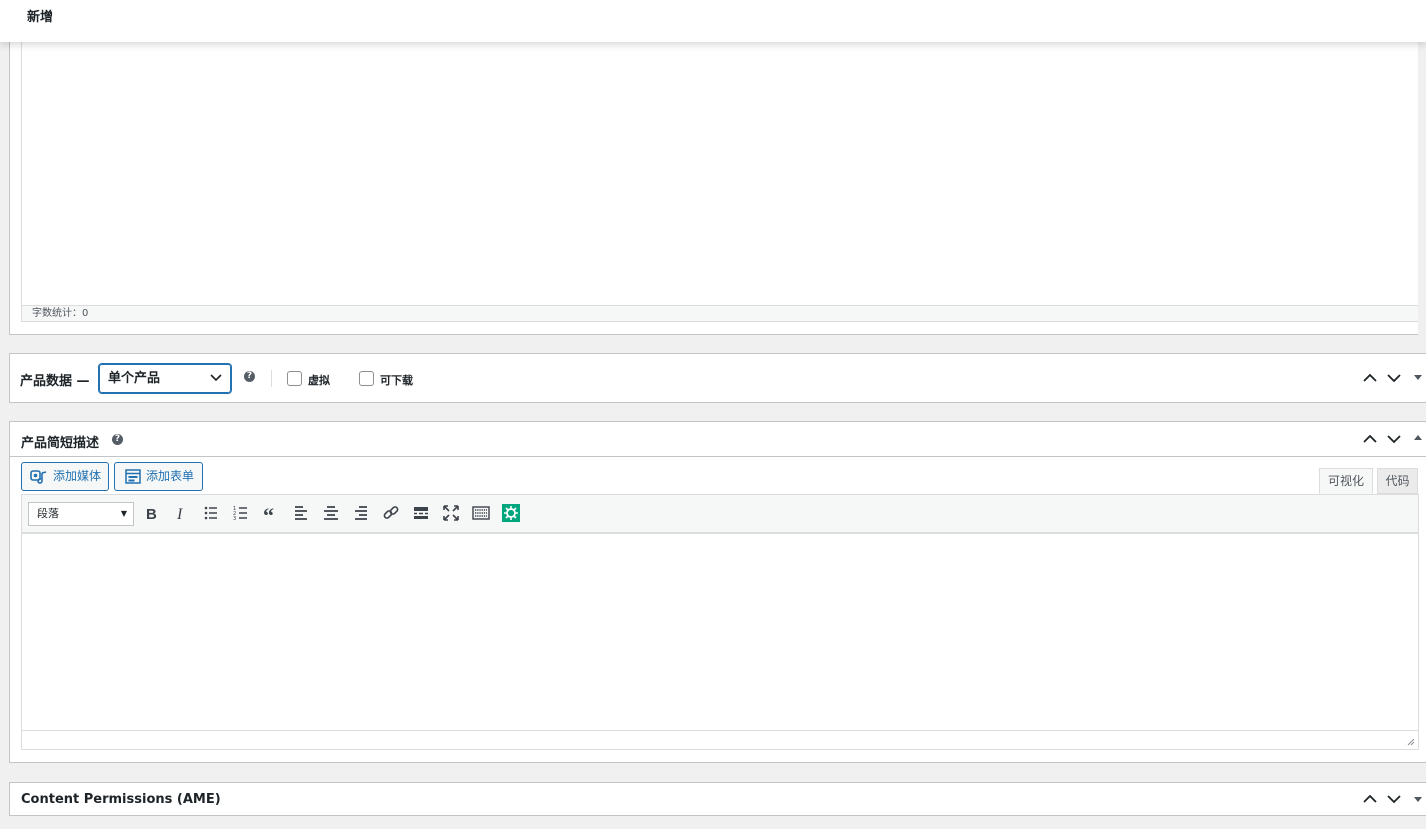  I want to click on downloadable-checkbox, so click(366, 378).